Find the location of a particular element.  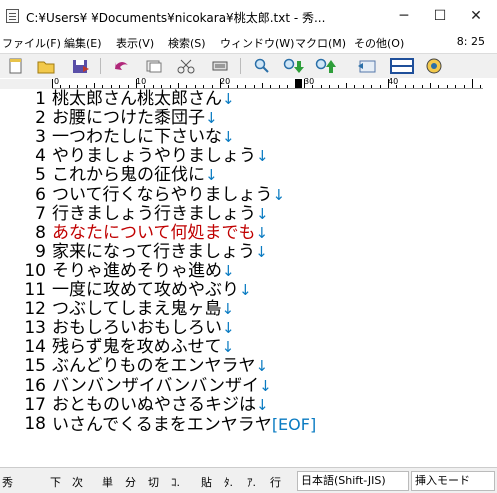

copy-icon is located at coordinates (154, 66).